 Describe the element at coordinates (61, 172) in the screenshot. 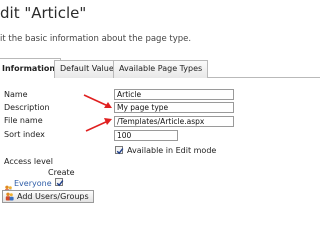

I see `create-column-header: Create` at that location.